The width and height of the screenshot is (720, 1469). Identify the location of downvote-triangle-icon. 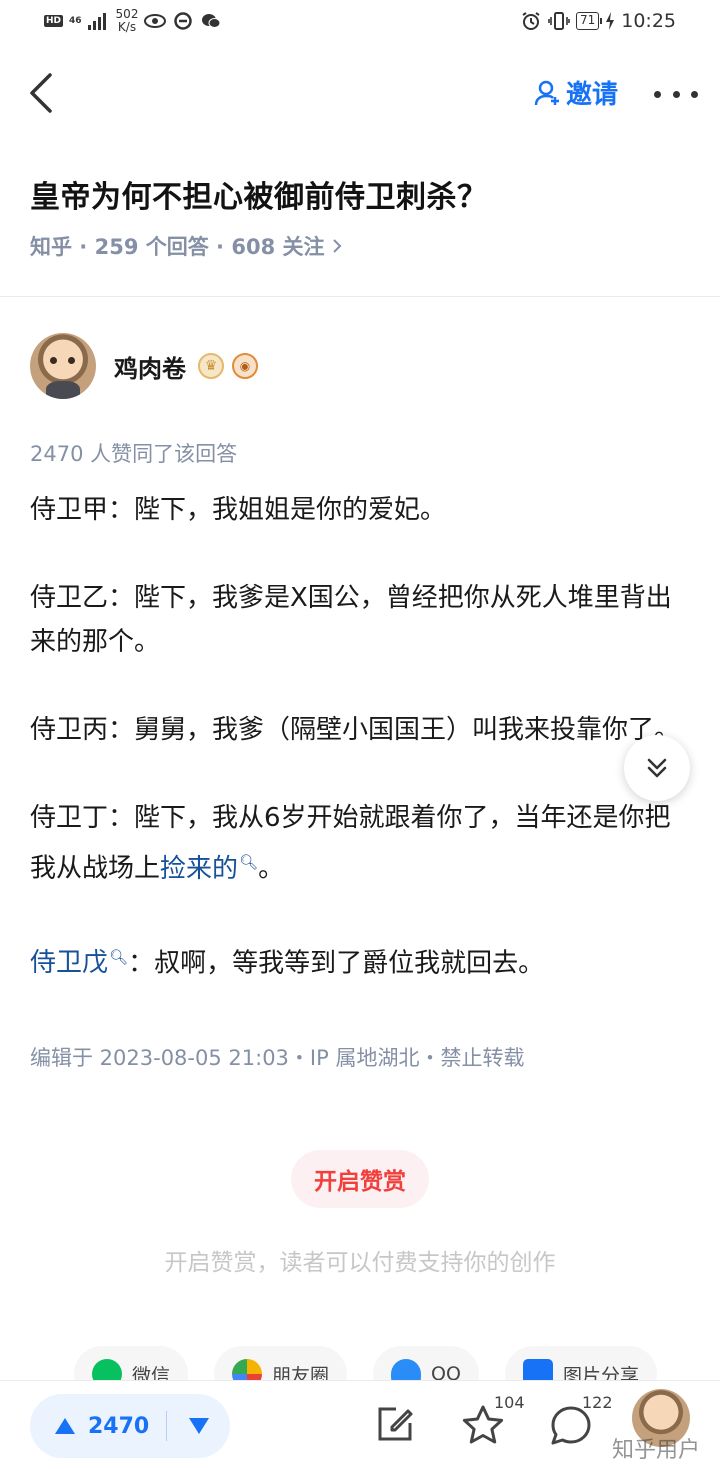
(198, 1426).